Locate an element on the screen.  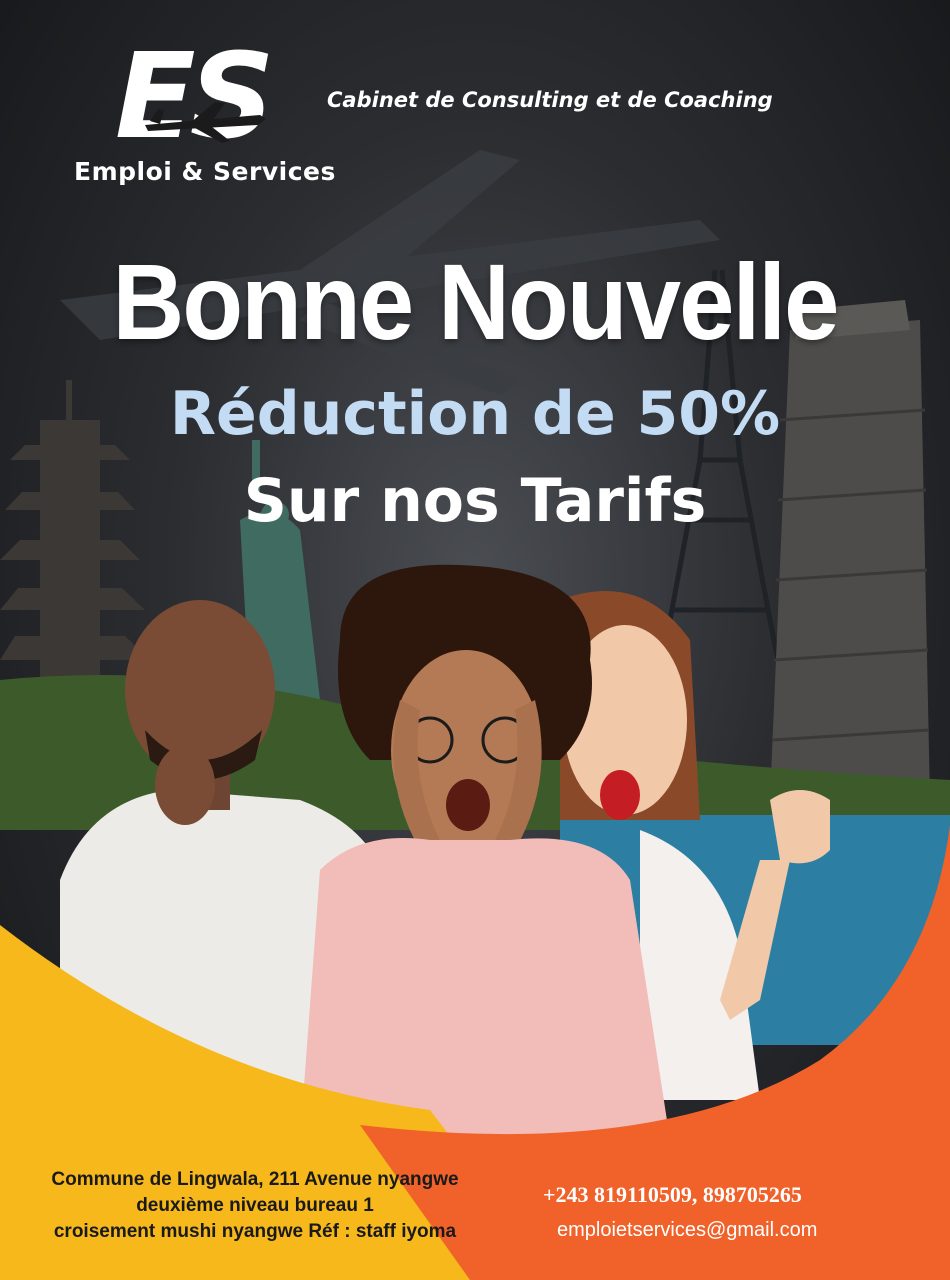
email-address: emploietservices@gmail.com is located at coordinates (687, 1230).